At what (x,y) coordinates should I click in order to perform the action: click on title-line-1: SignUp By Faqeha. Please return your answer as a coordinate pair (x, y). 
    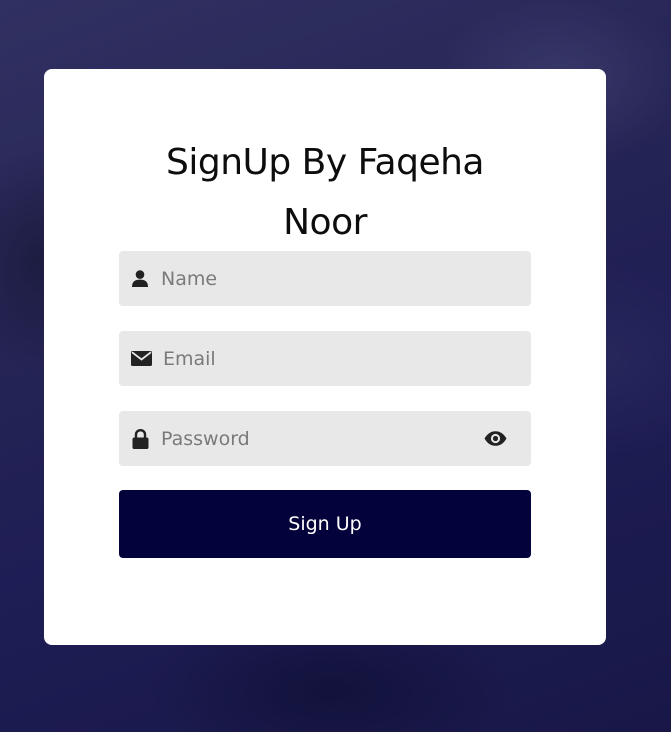
    Looking at the image, I should click on (325, 162).